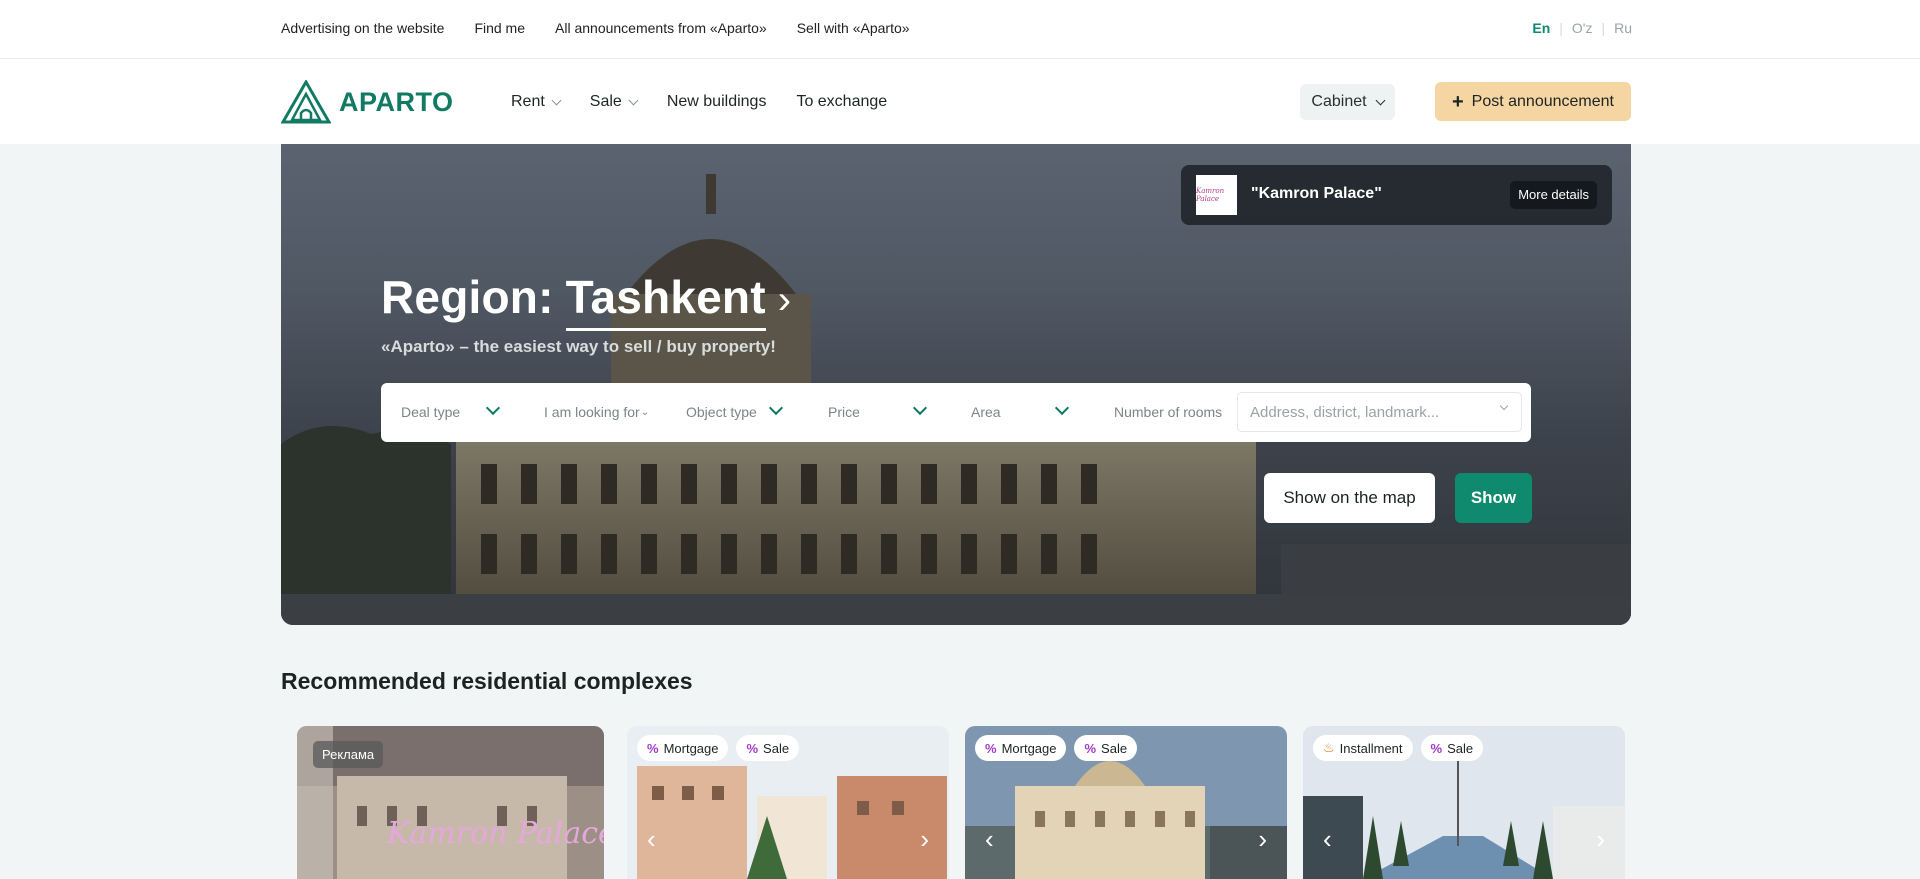  What do you see at coordinates (467, 297) in the screenshot?
I see `region-label: Region:` at bounding box center [467, 297].